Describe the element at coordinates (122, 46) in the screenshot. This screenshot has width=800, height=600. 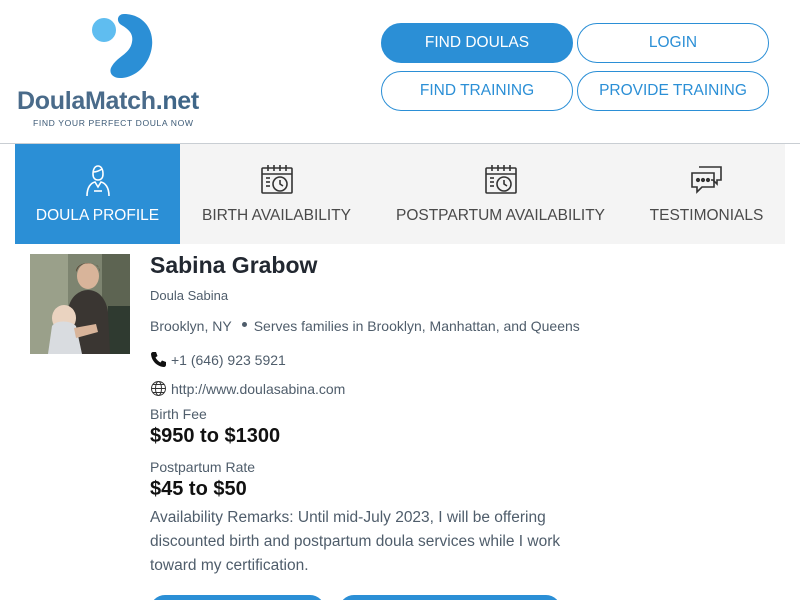
I see `logo-mark-icon` at that location.